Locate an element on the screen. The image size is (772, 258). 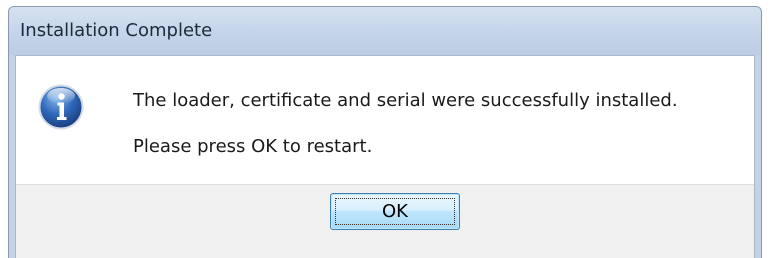
info-icon is located at coordinates (61, 107).